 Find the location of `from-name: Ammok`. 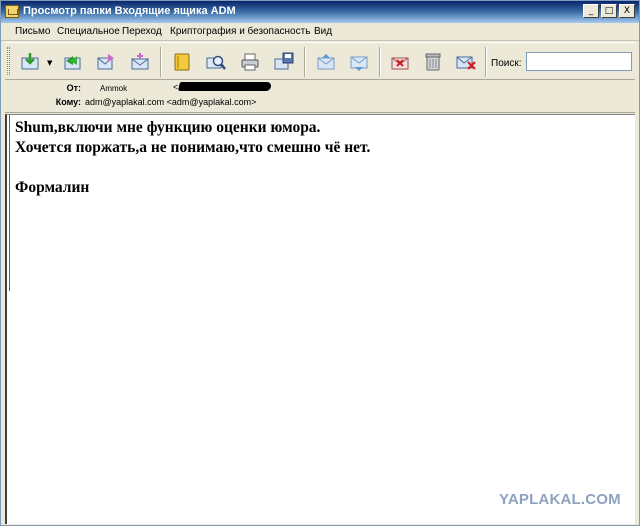

from-name: Ammok is located at coordinates (113, 88).